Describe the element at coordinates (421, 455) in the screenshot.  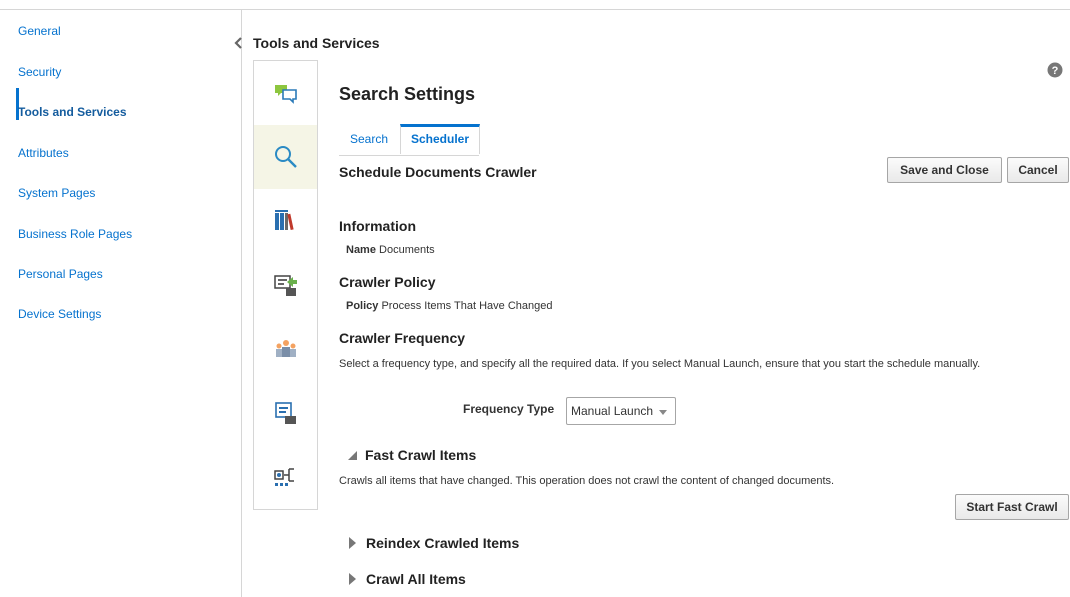
I see `fast-crawl-heading: Fast Crawl Items` at that location.